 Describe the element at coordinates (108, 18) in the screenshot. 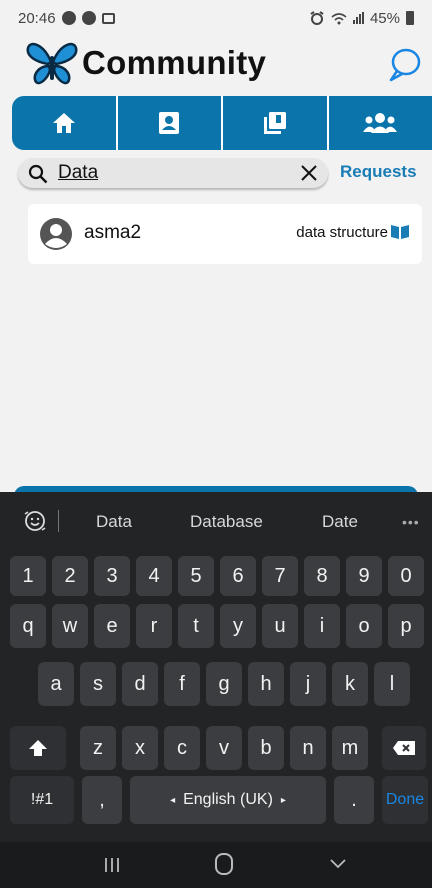

I see `gallery-notification-icon` at that location.